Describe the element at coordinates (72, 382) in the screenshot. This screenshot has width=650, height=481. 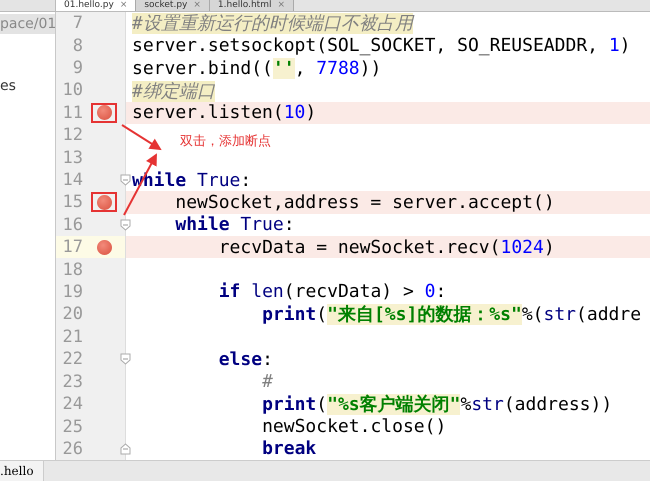
I see `line-number: 23` at that location.